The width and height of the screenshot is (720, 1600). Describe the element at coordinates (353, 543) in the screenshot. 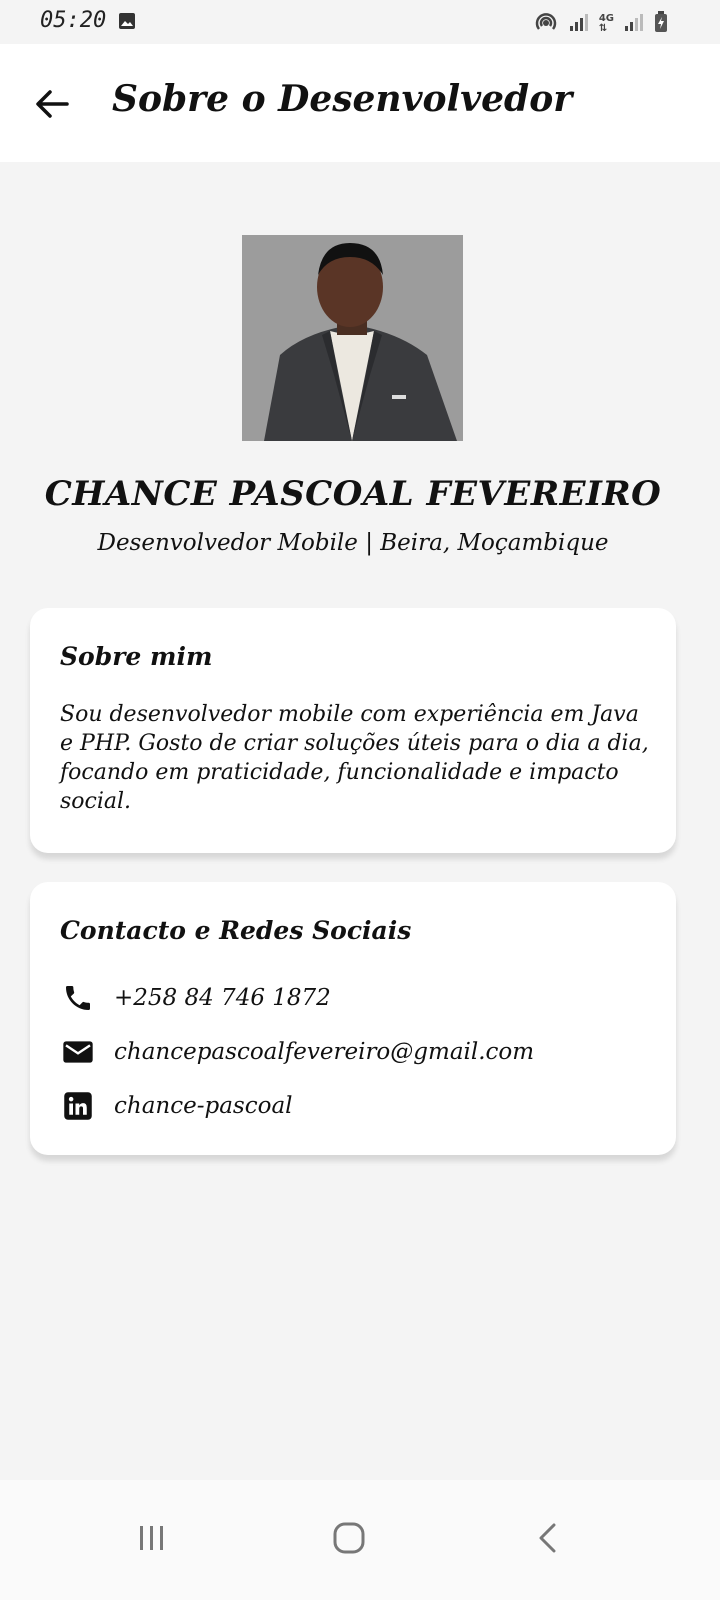

I see `developer-role: Desenvolvedor Mobile | Beira, Moçambique` at that location.